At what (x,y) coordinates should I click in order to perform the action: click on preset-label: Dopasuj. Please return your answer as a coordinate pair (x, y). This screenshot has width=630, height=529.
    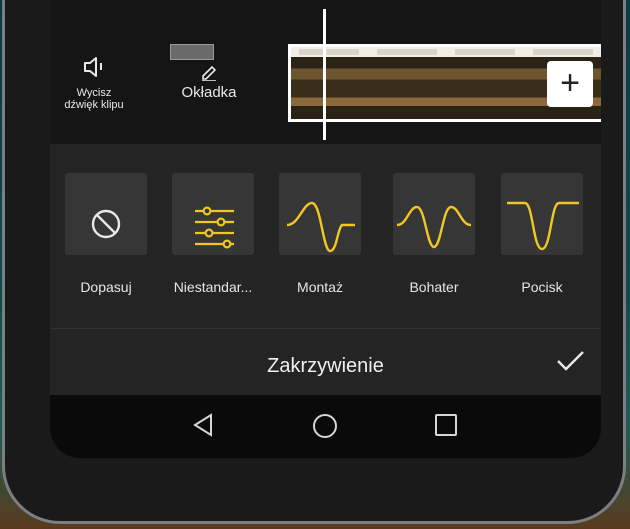
    Looking at the image, I should click on (106, 287).